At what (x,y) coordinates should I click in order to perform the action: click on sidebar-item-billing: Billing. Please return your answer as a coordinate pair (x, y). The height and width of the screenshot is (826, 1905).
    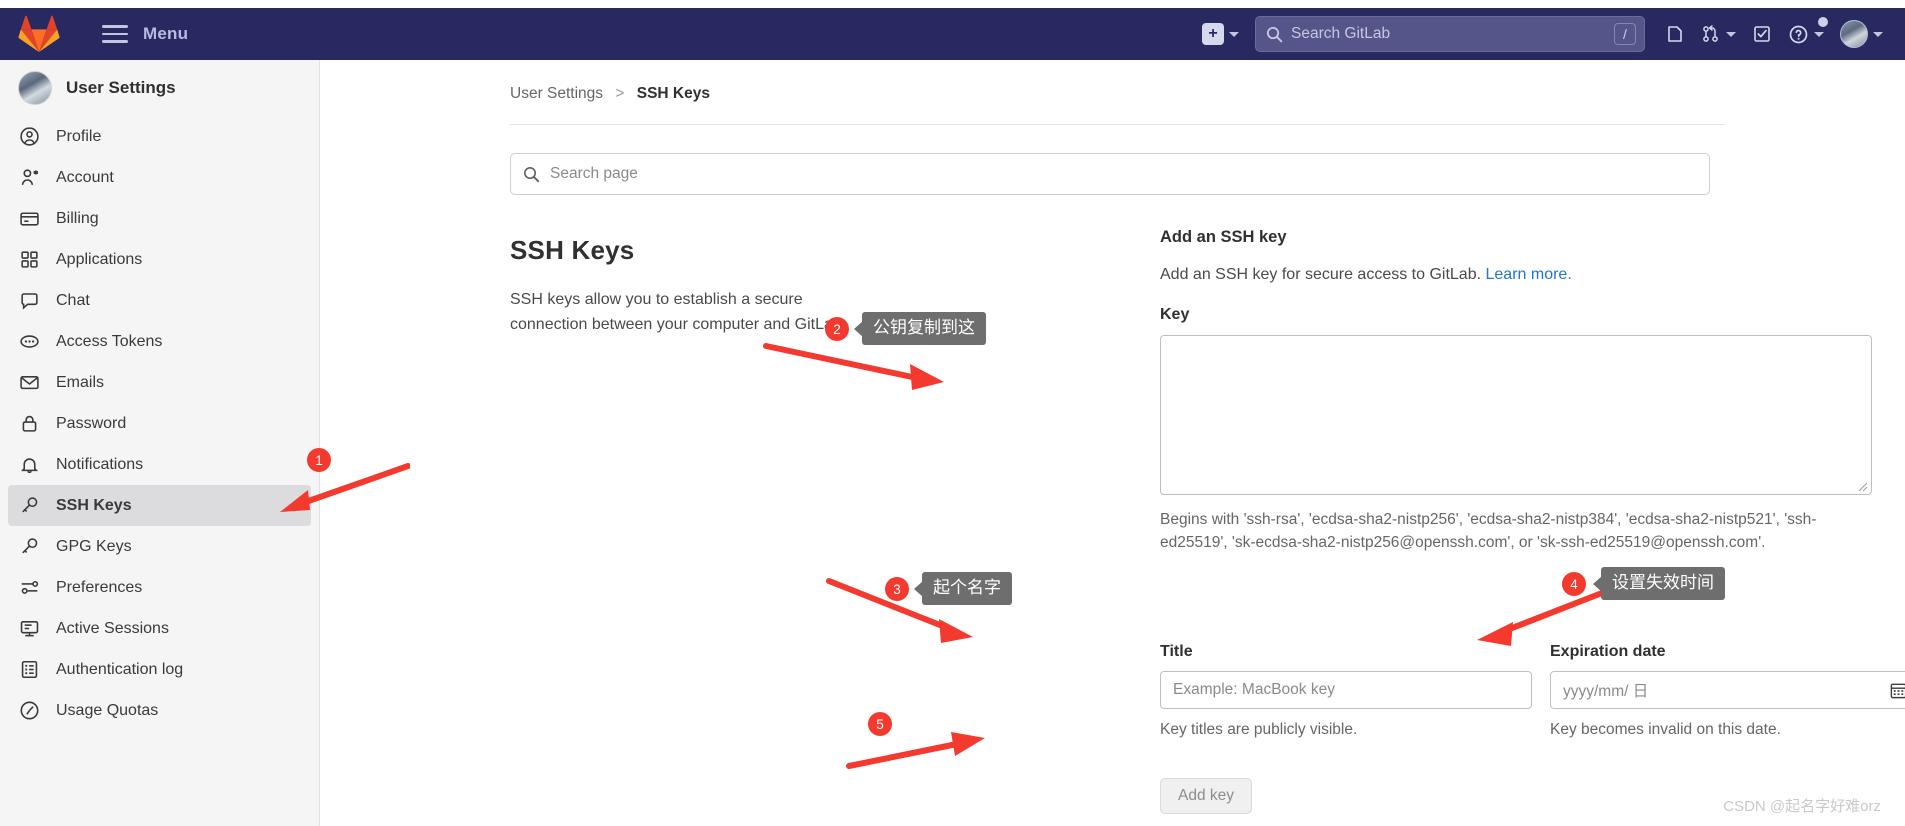
    Looking at the image, I should click on (159, 218).